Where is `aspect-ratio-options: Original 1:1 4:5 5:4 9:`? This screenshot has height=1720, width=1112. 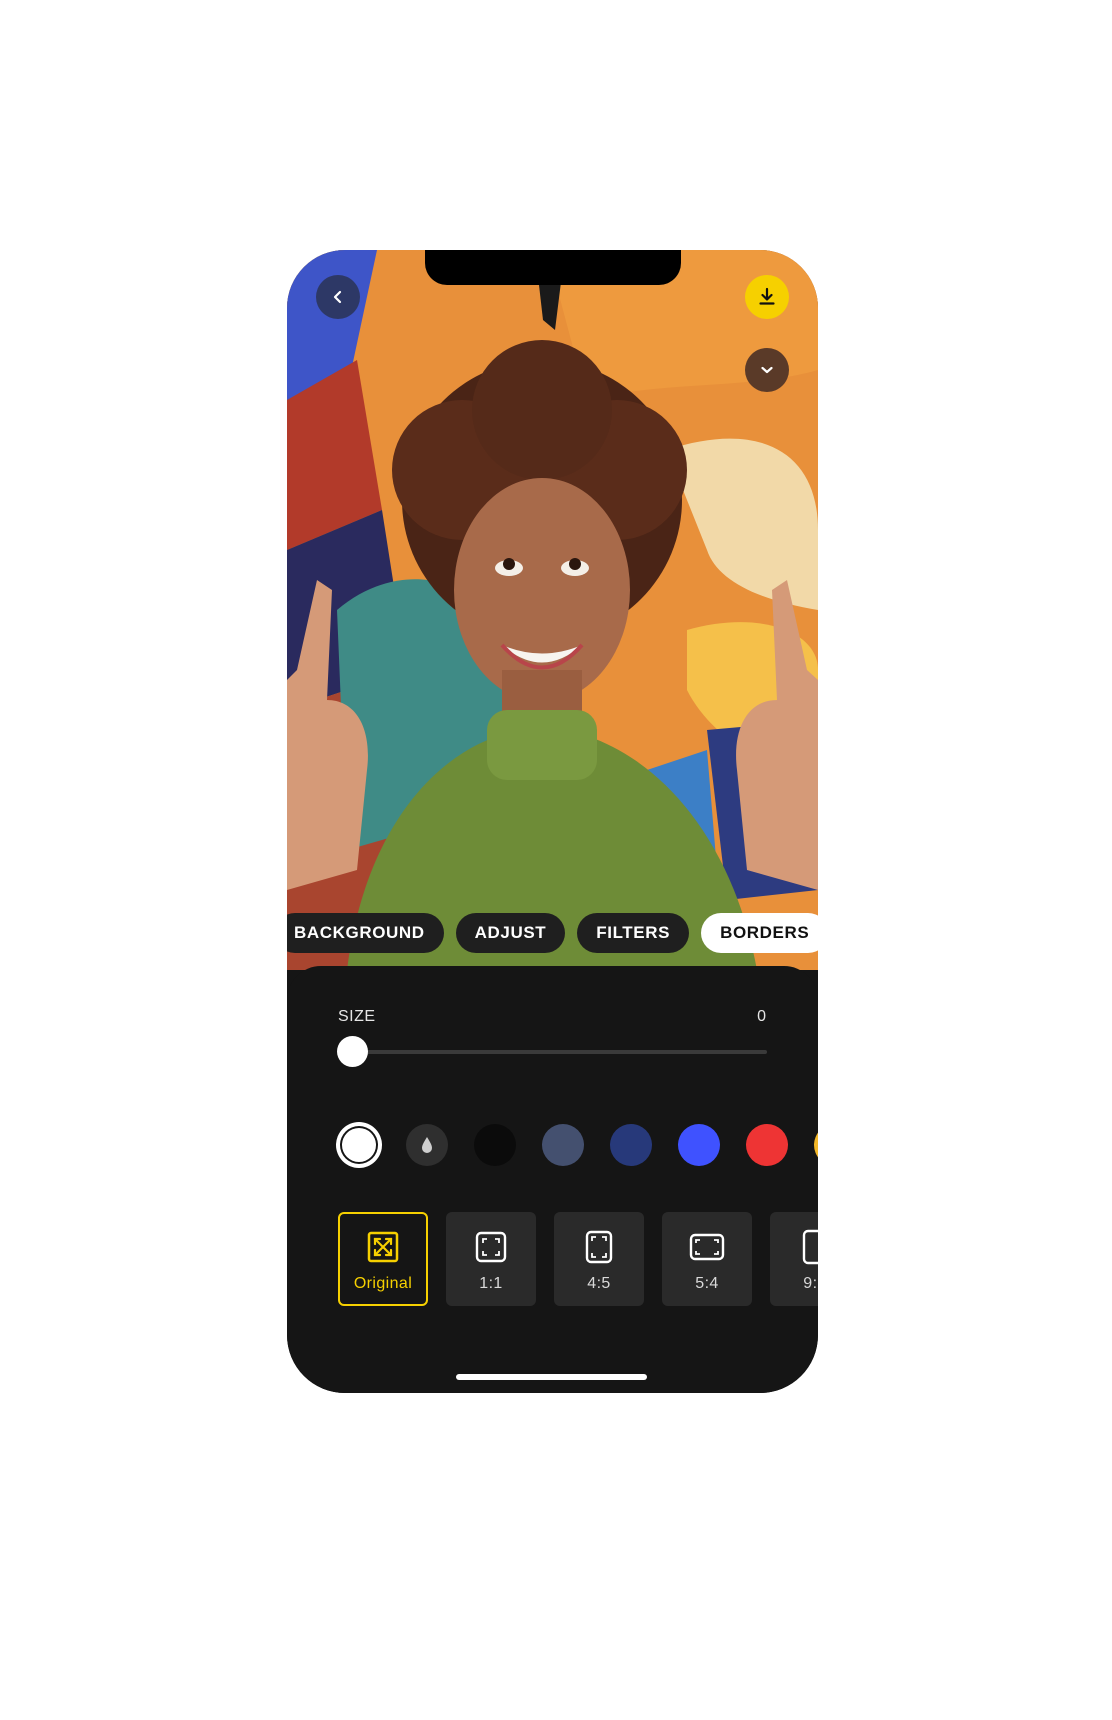
aspect-ratio-options: Original 1:1 4:5 5:4 9: is located at coordinates (578, 1260).